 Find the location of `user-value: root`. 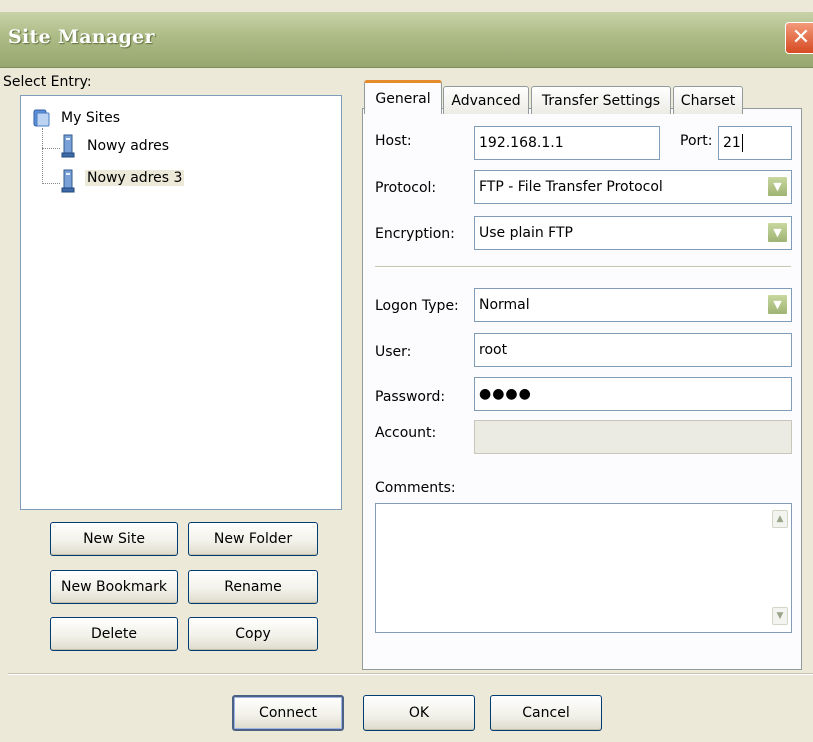

user-value: root is located at coordinates (493, 350).